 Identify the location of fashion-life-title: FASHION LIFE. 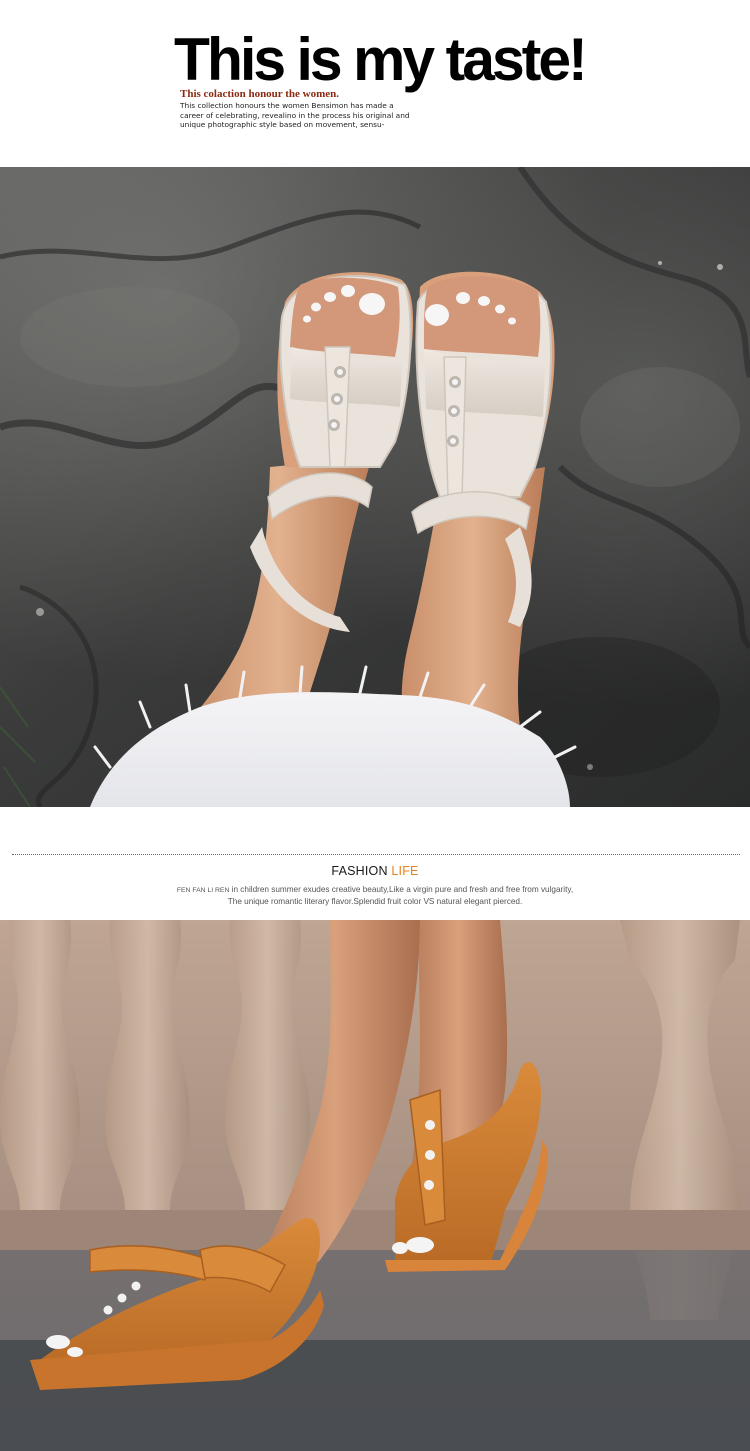
(375, 871).